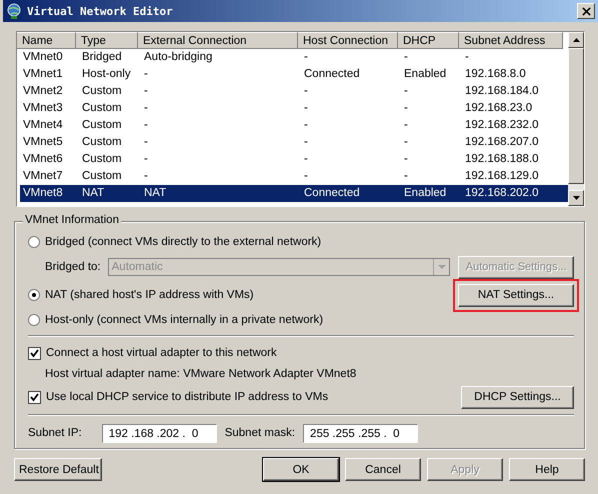 The height and width of the screenshot is (494, 598). What do you see at coordinates (502, 91) in the screenshot?
I see `table-cell-text: 192.168.184.0` at bounding box center [502, 91].